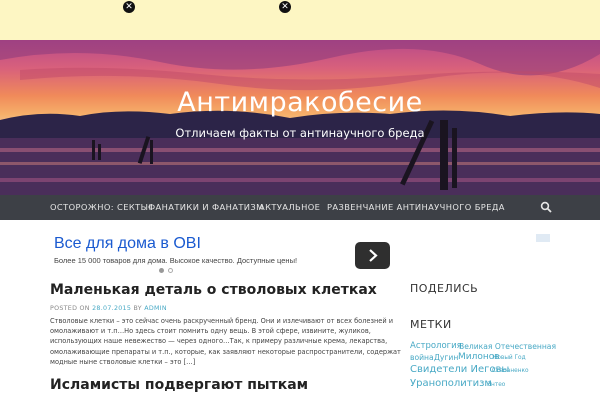 This screenshot has width=600, height=400. What do you see at coordinates (127, 244) in the screenshot?
I see `ad-title: Все для дома в OBI` at bounding box center [127, 244].